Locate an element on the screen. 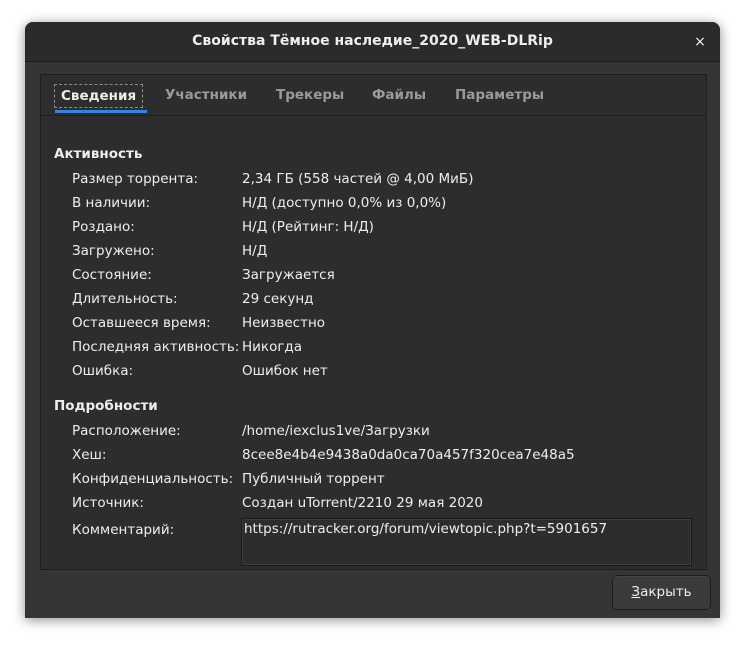  downloaded-value: Н/Д is located at coordinates (255, 251).